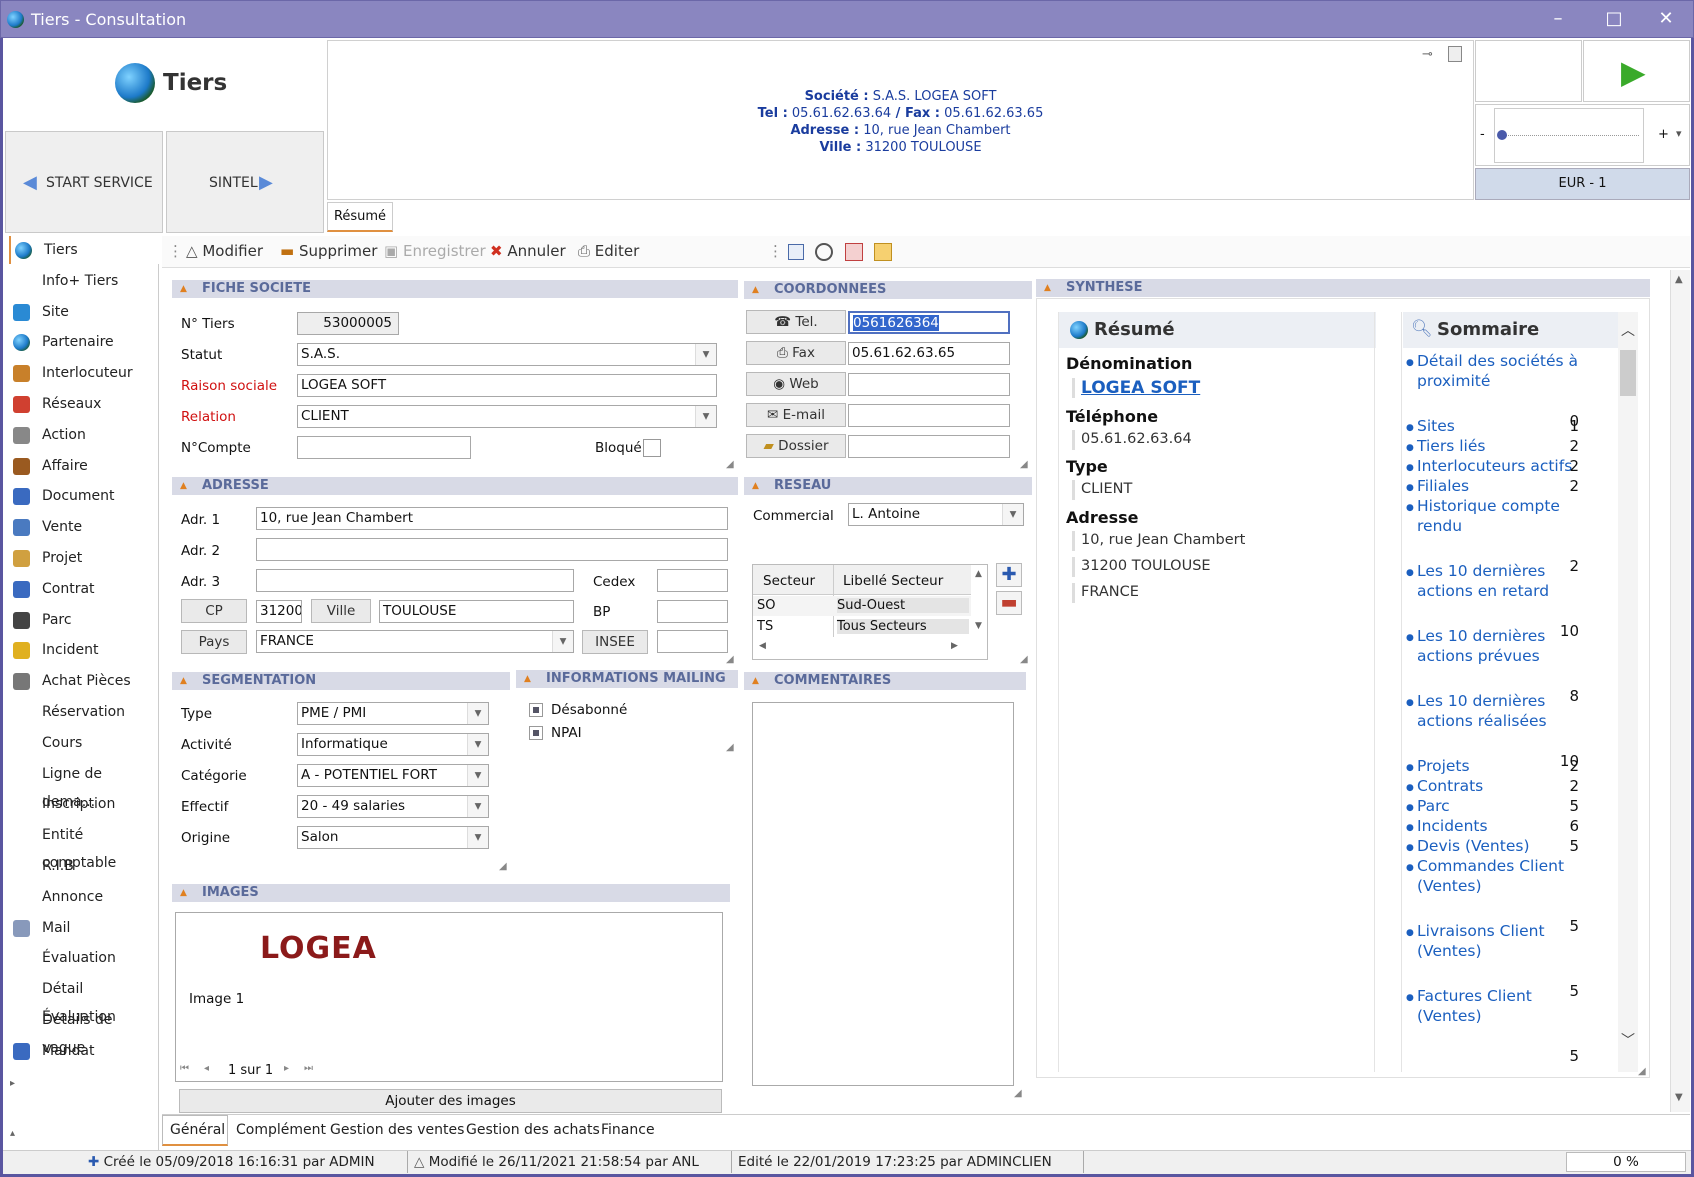 The width and height of the screenshot is (1694, 1177). I want to click on currency-label: EUR - 1, so click(1582, 184).